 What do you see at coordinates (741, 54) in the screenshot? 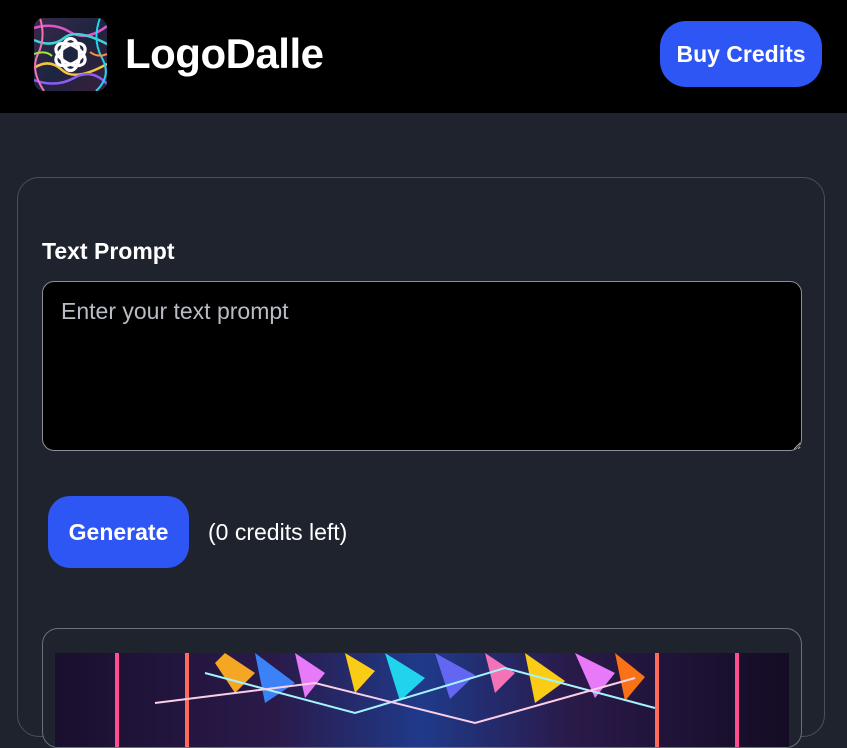
I see `buy-credits-button: Buy Credits` at bounding box center [741, 54].